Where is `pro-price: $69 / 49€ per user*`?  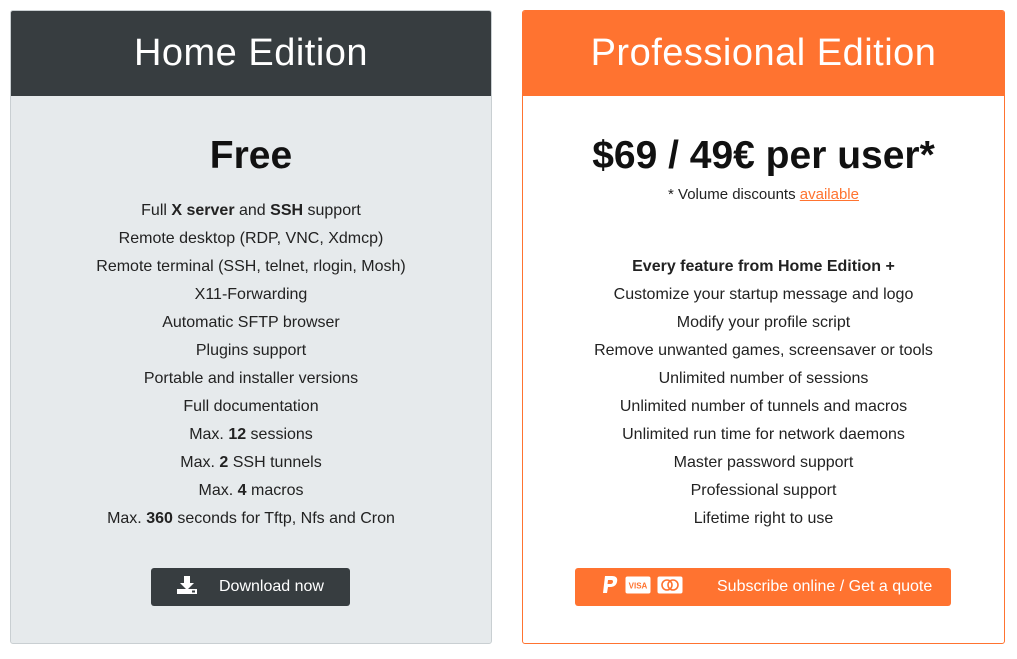
pro-price: $69 / 49€ per user* is located at coordinates (763, 155).